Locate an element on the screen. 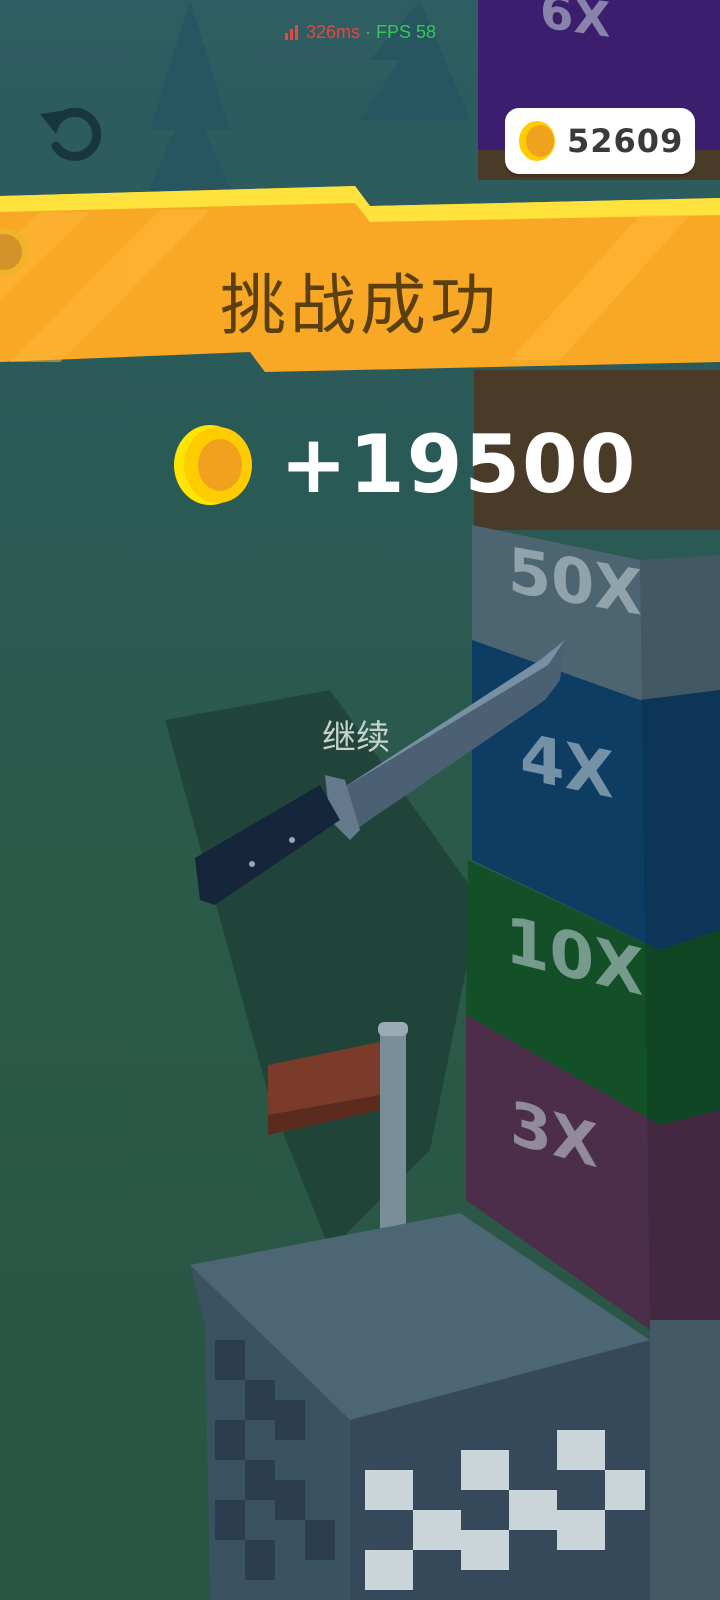  continue-button: 继续 is located at coordinates (356, 734).